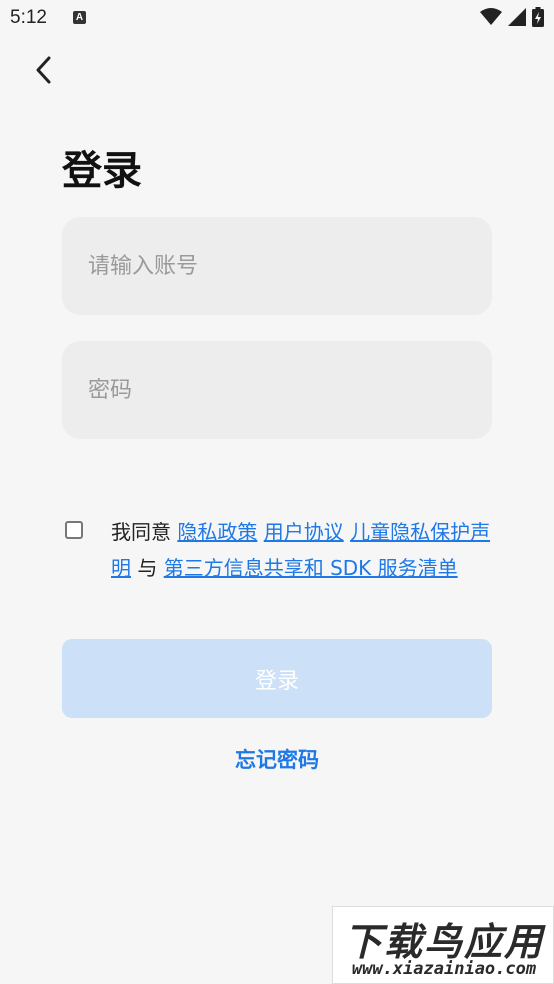 The width and height of the screenshot is (554, 984). What do you see at coordinates (538, 17) in the screenshot?
I see `battery-icon` at bounding box center [538, 17].